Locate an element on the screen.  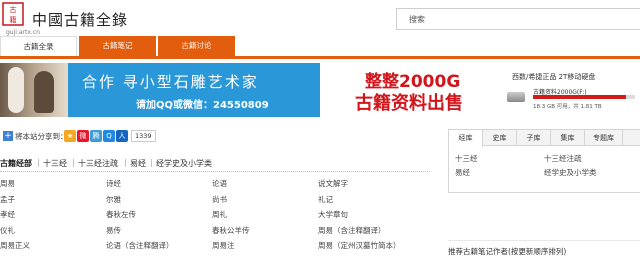
category-item-yijing: 易经 is located at coordinates (138, 163).